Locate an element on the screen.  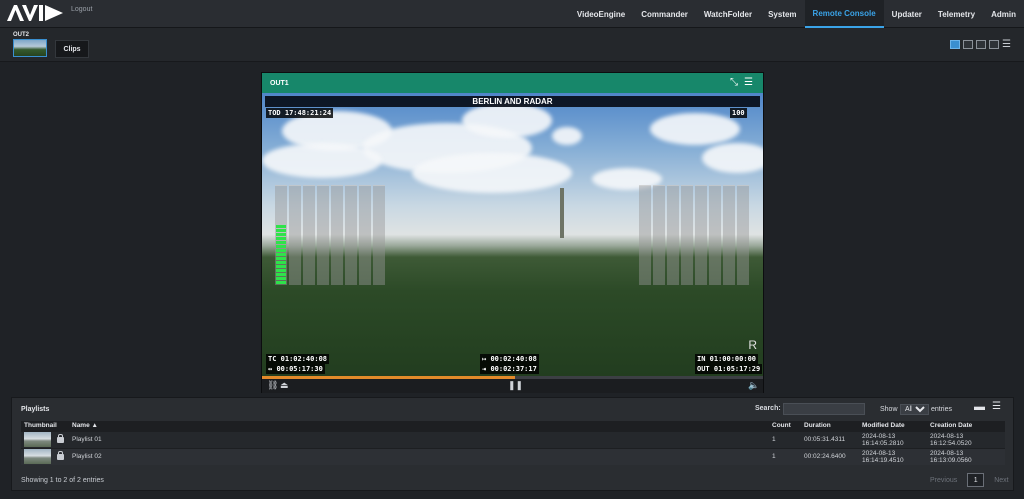
elapsed-value: 00:02:40:08 is located at coordinates (513, 359).